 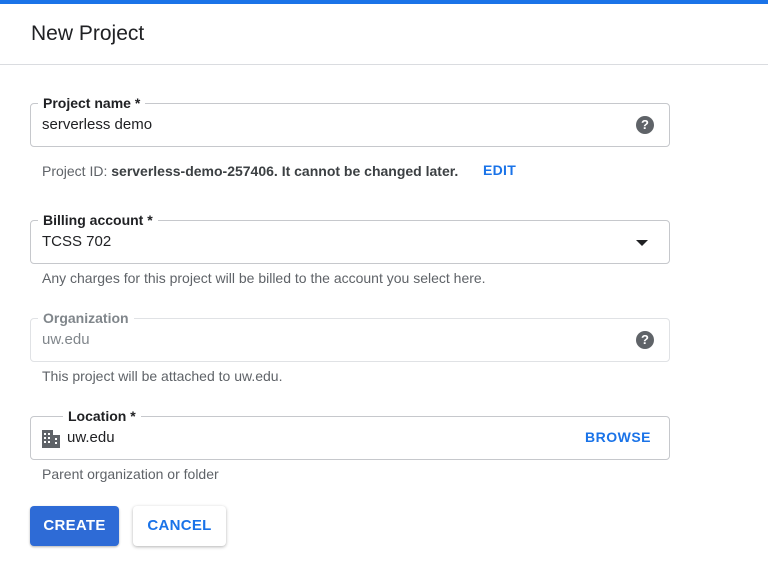 I want to click on project-name-input: serverless demo, so click(x=97, y=125).